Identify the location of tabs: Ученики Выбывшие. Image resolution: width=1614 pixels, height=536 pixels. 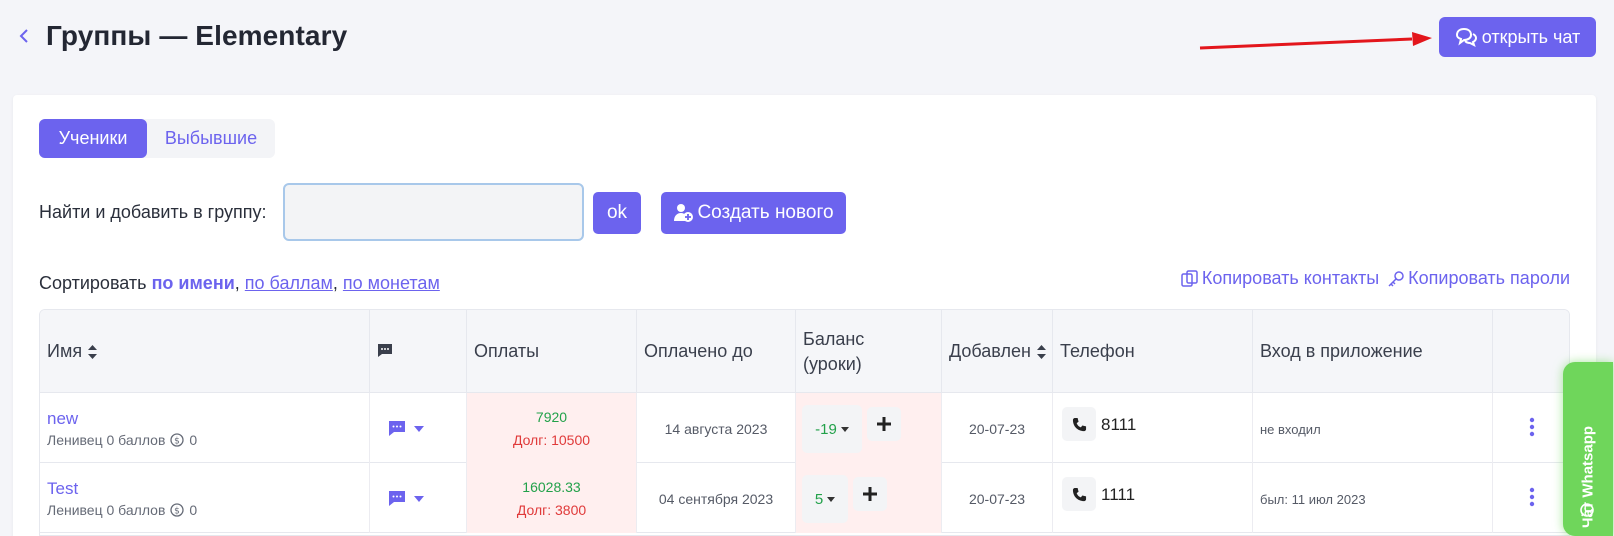
(157, 138).